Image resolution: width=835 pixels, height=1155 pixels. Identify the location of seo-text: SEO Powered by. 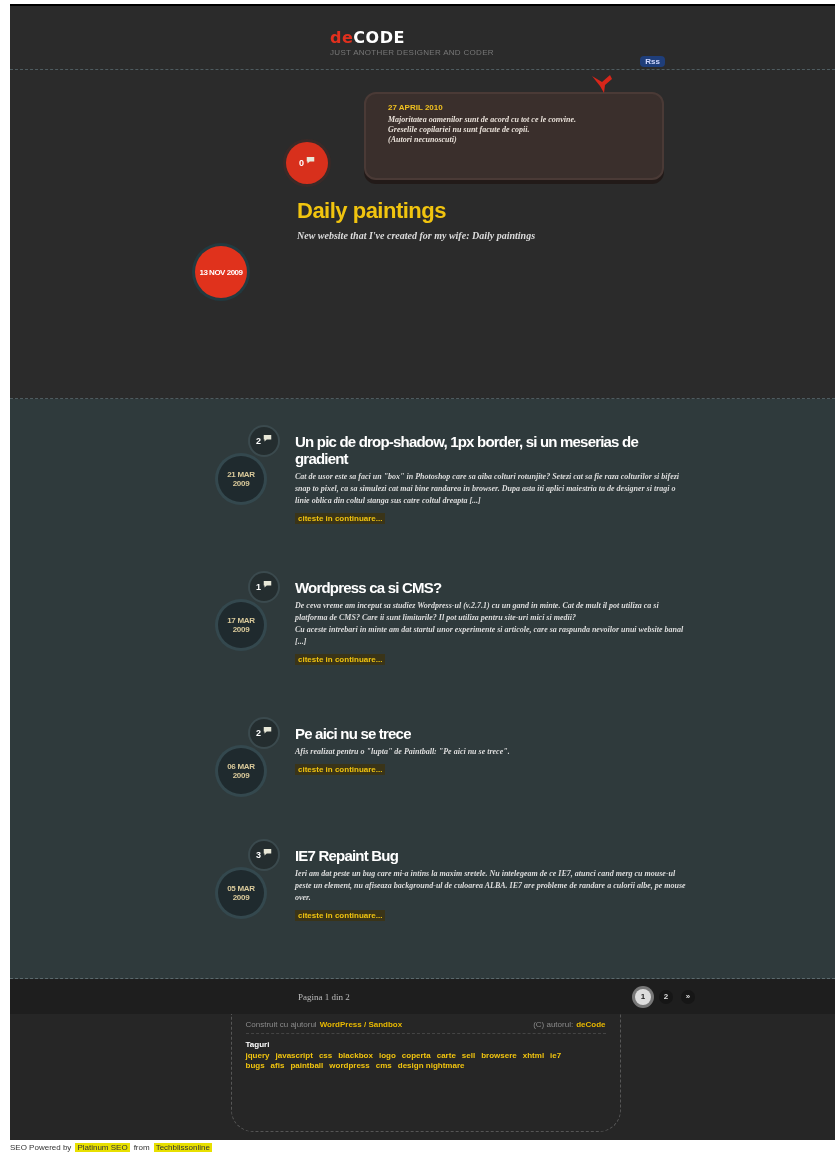
(41, 1147).